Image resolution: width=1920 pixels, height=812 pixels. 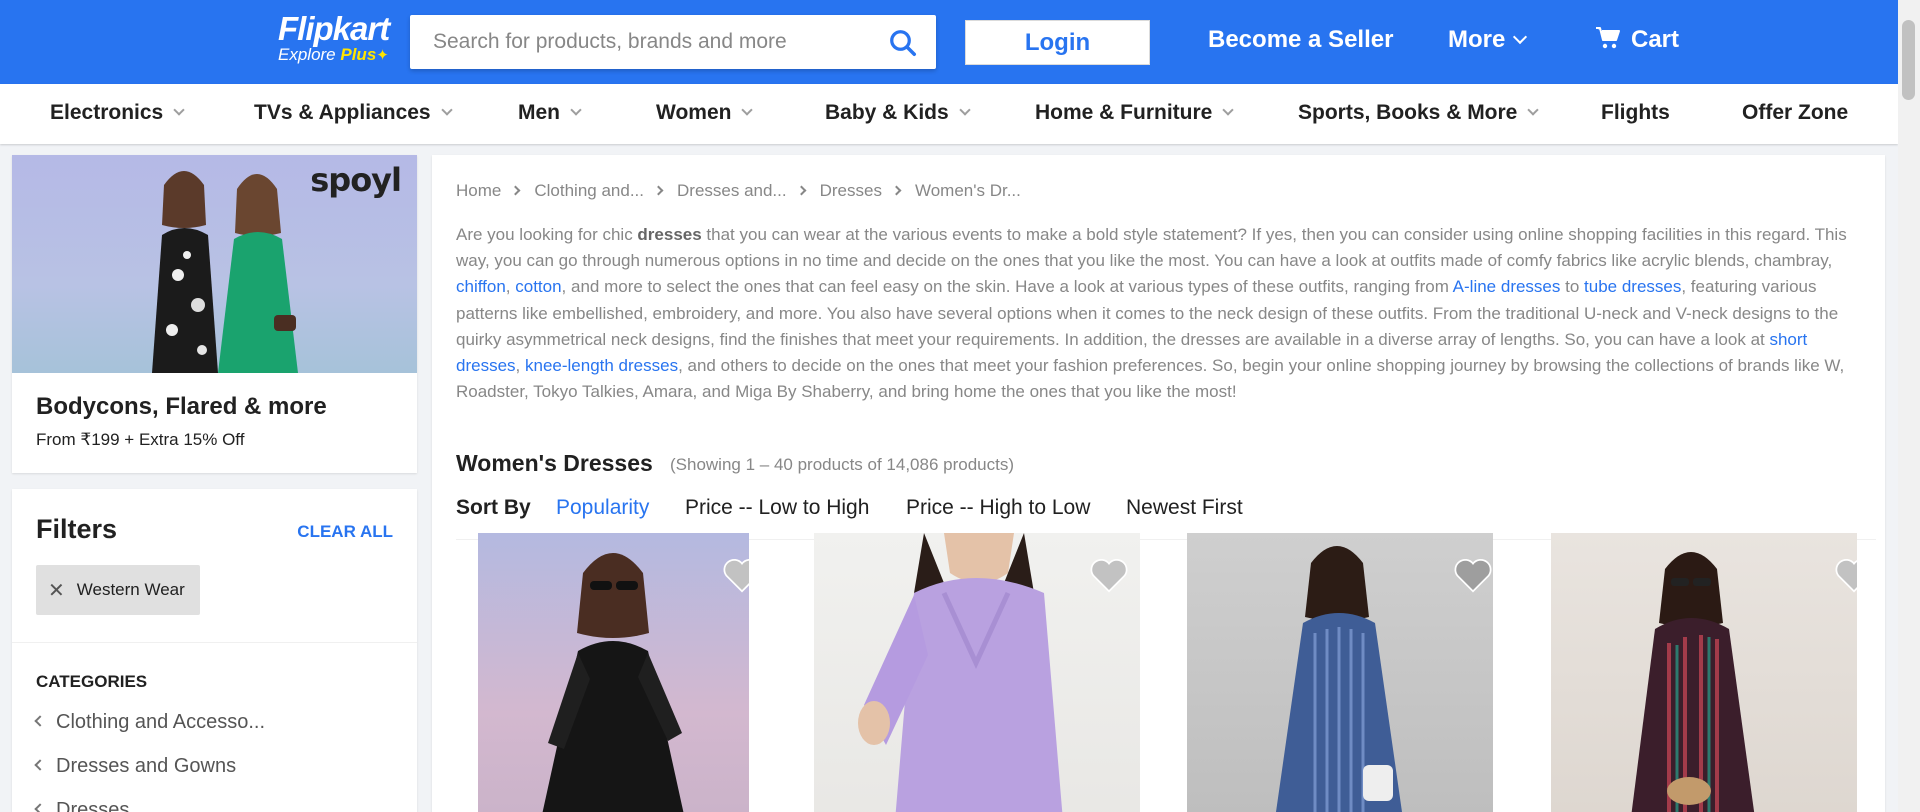 What do you see at coordinates (146, 766) in the screenshot?
I see `category-label: Dresses and Gowns` at bounding box center [146, 766].